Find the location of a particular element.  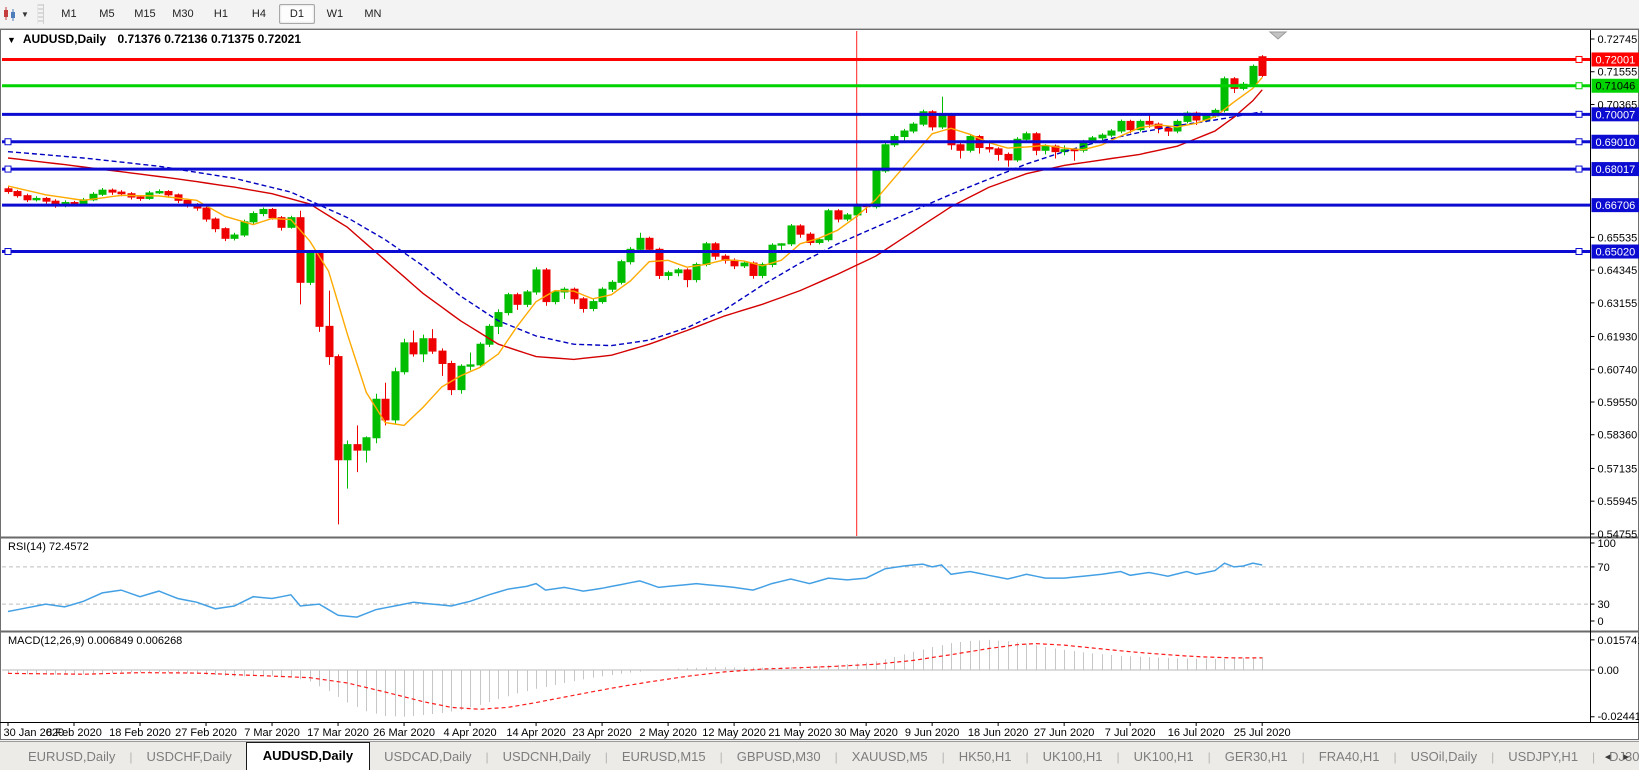

svg-text: 16 Jul 2020 is located at coordinates (1196, 733).